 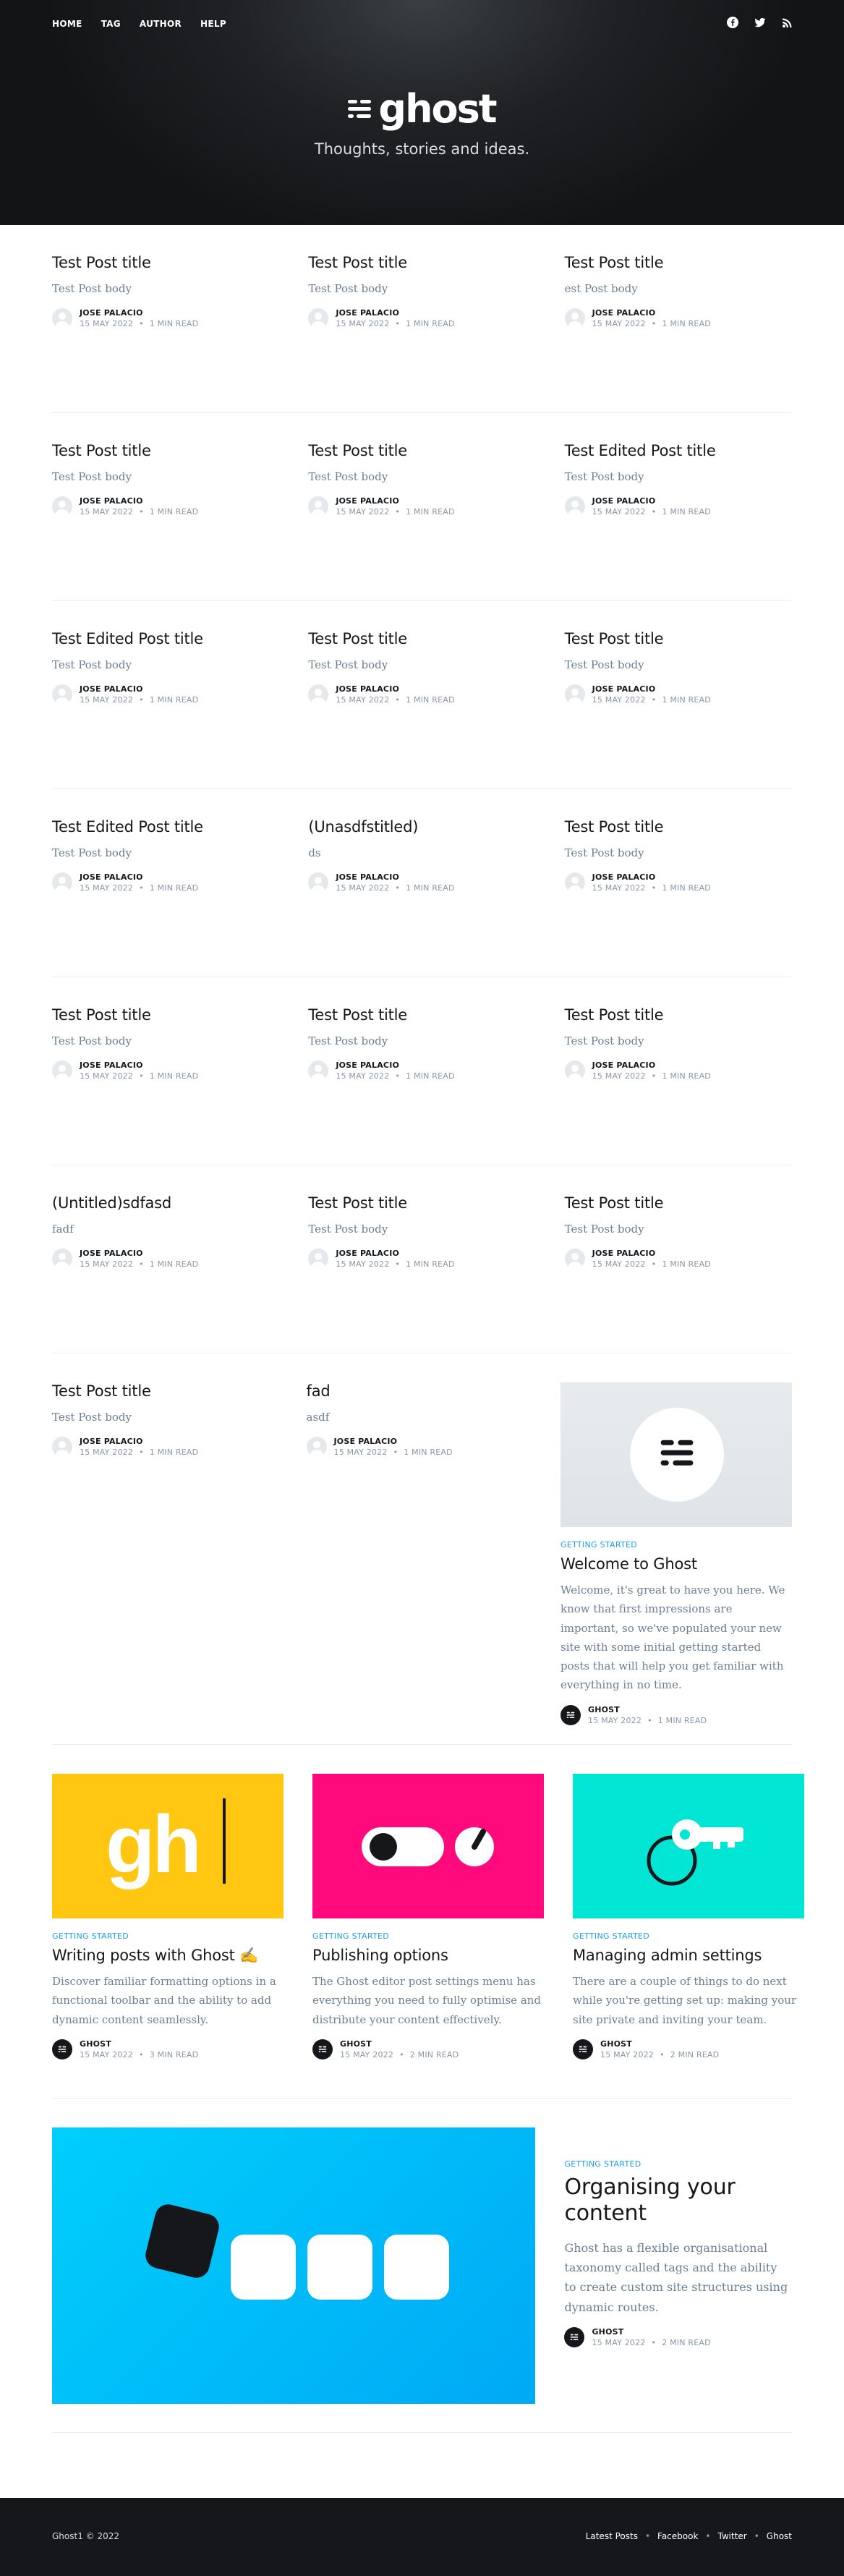 What do you see at coordinates (165, 1203) in the screenshot?
I see `post-title: (Untitled)sdfasd` at bounding box center [165, 1203].